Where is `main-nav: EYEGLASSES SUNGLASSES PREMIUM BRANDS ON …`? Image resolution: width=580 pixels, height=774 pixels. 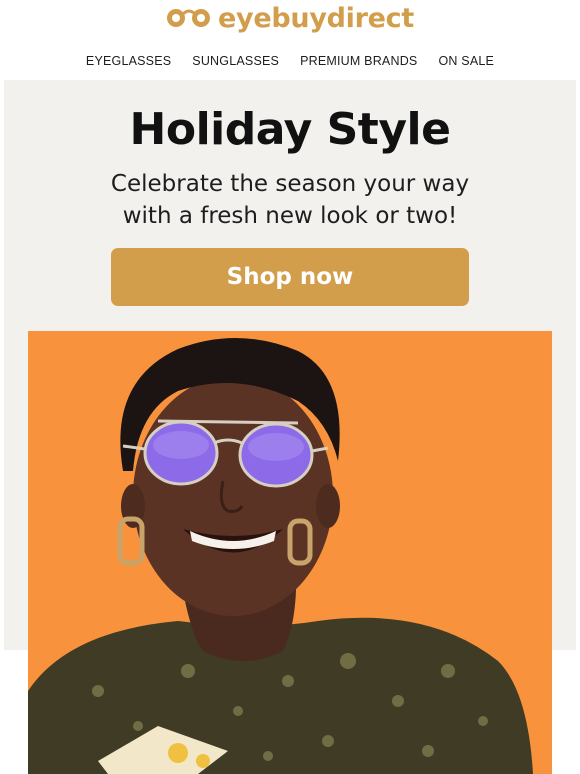 main-nav: EYEGLASSES SUNGLASSES PREMIUM BRANDS ON … is located at coordinates (290, 61).